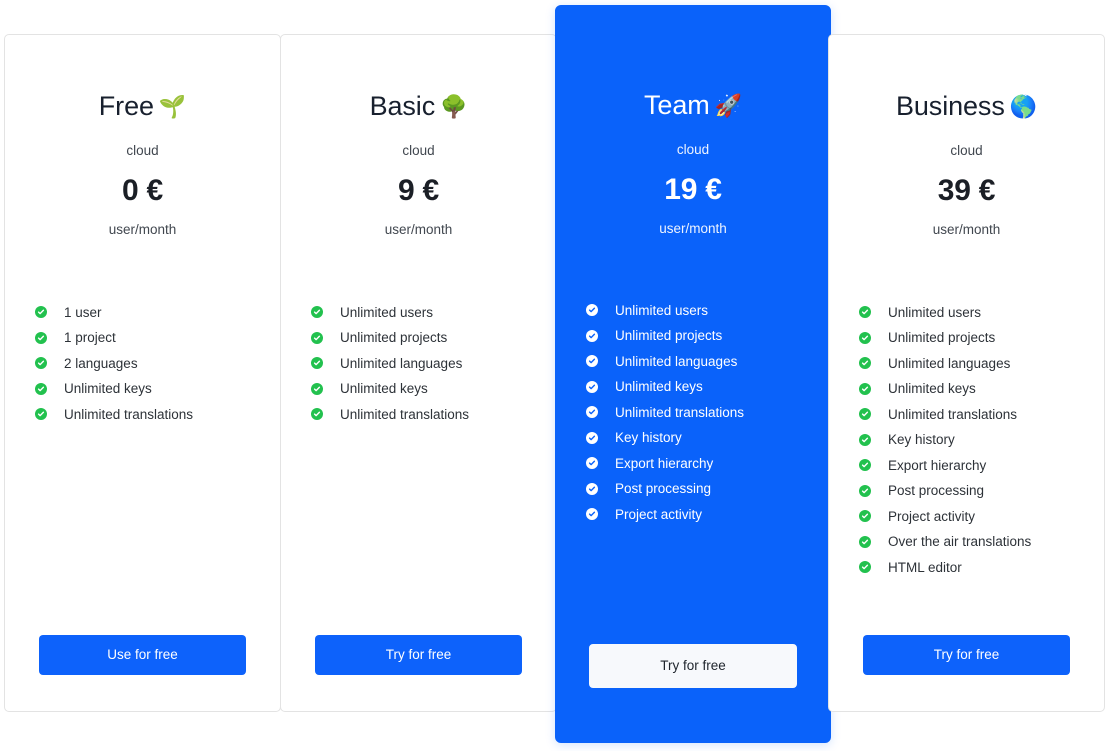 Image resolution: width=1108 pixels, height=751 pixels. What do you see at coordinates (142, 654) in the screenshot?
I see `use-for-free-button: Use for free` at bounding box center [142, 654].